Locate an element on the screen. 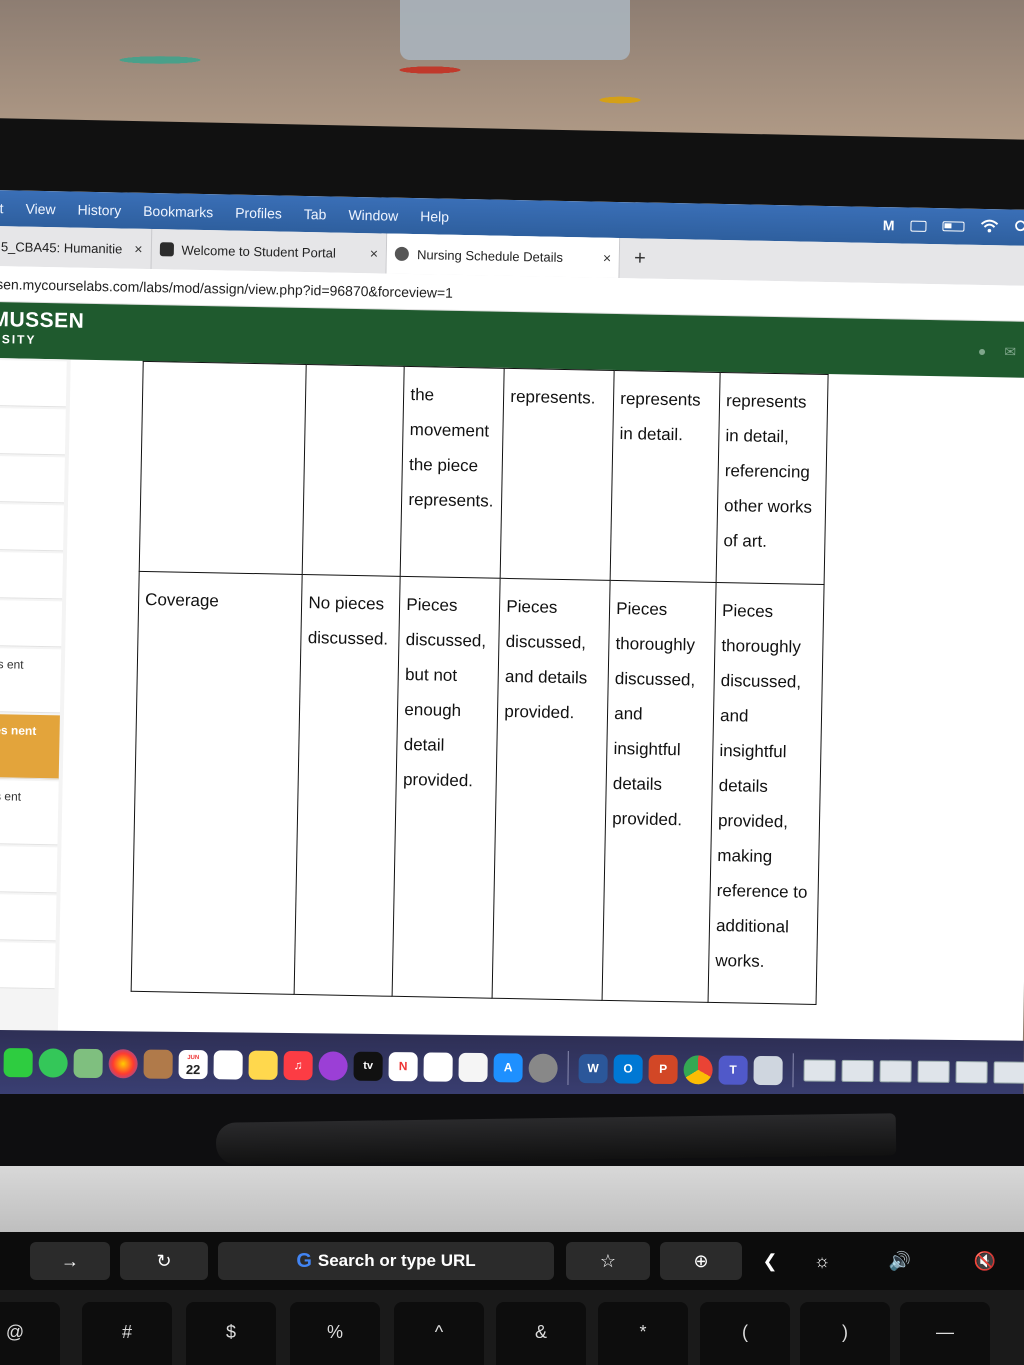 The width and height of the screenshot is (1024, 1365). keyboard: @ # $ % ^ & * ( ) — is located at coordinates (512, 1327).